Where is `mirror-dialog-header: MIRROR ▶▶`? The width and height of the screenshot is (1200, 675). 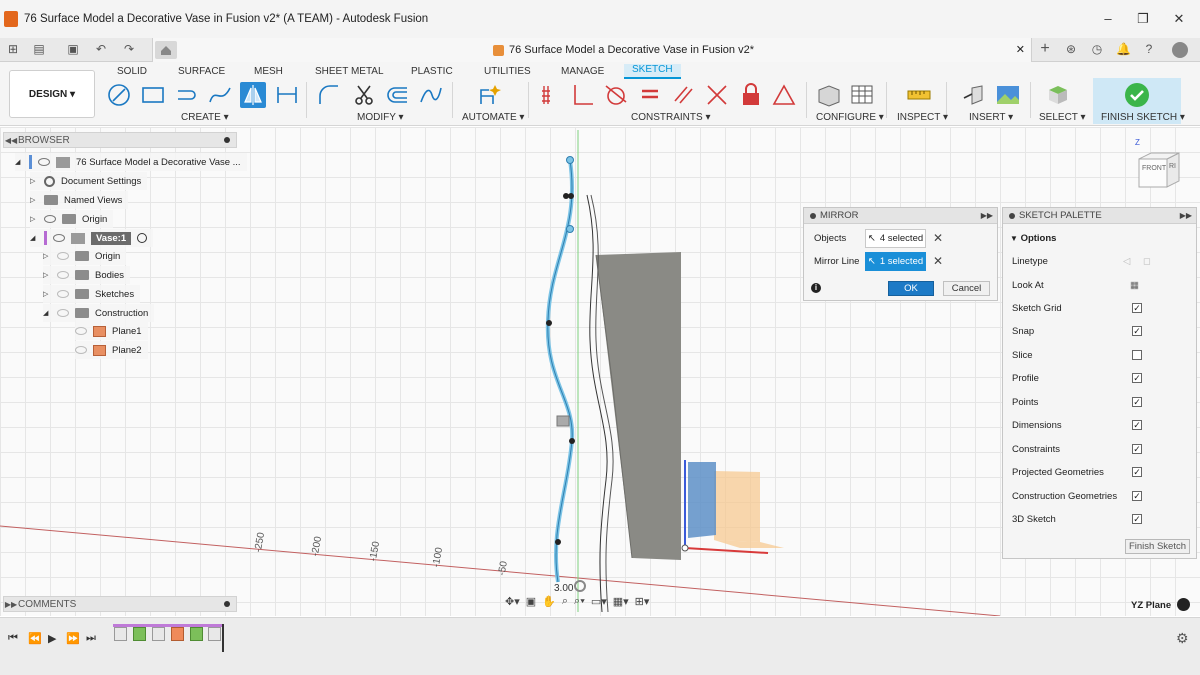 mirror-dialog-header: MIRROR ▶▶ is located at coordinates (900, 216).